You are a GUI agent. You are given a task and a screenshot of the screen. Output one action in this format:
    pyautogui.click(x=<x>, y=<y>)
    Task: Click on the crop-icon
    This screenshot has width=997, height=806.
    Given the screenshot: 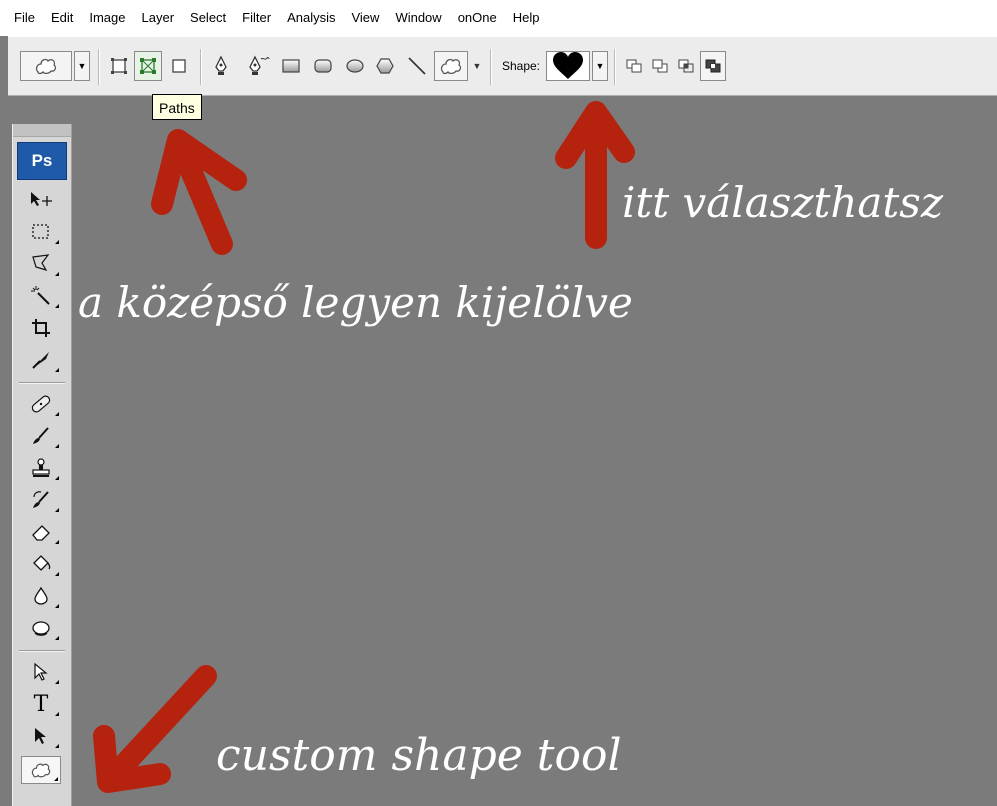 What is the action you would take?
    pyautogui.click(x=41, y=328)
    